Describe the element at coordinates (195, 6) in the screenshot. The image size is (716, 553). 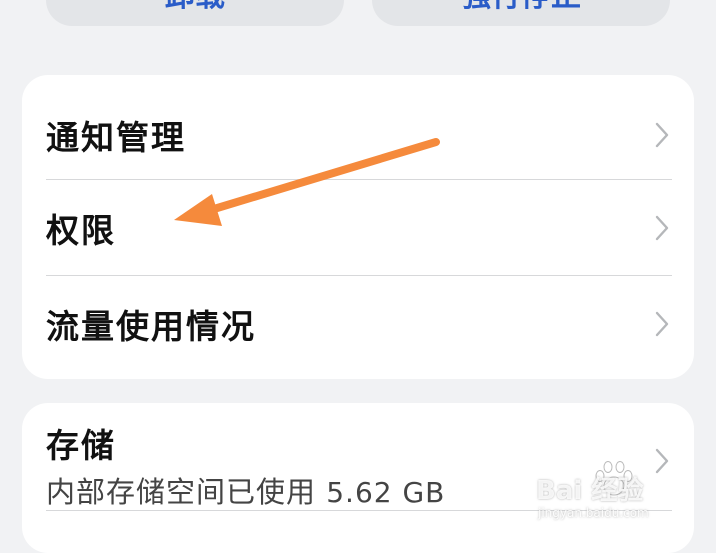
I see `uninstall-button-label: 卸载` at that location.